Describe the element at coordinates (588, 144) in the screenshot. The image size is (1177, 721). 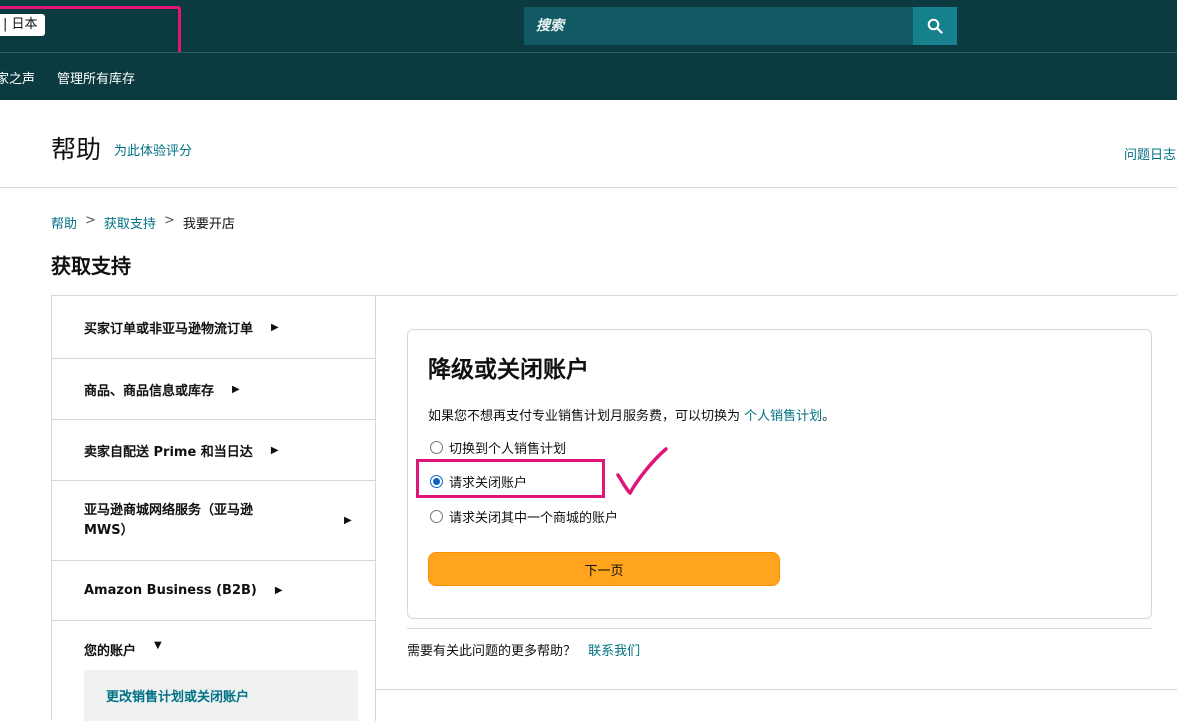
I see `help-header: 帮助 为此体验评分 问题日志` at that location.